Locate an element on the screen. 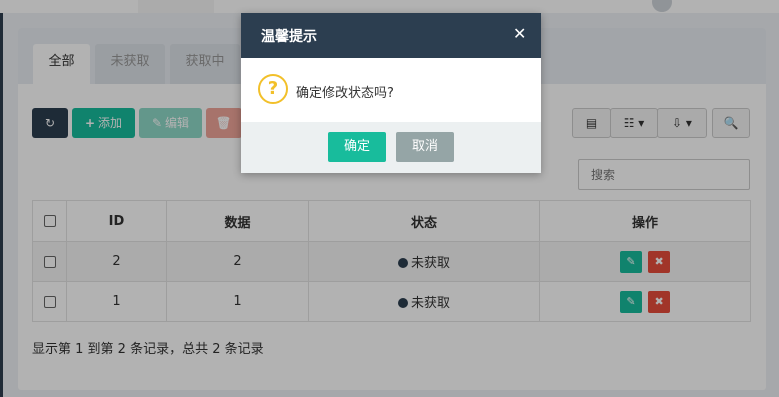  cancel-button: 取消 is located at coordinates (425, 147).